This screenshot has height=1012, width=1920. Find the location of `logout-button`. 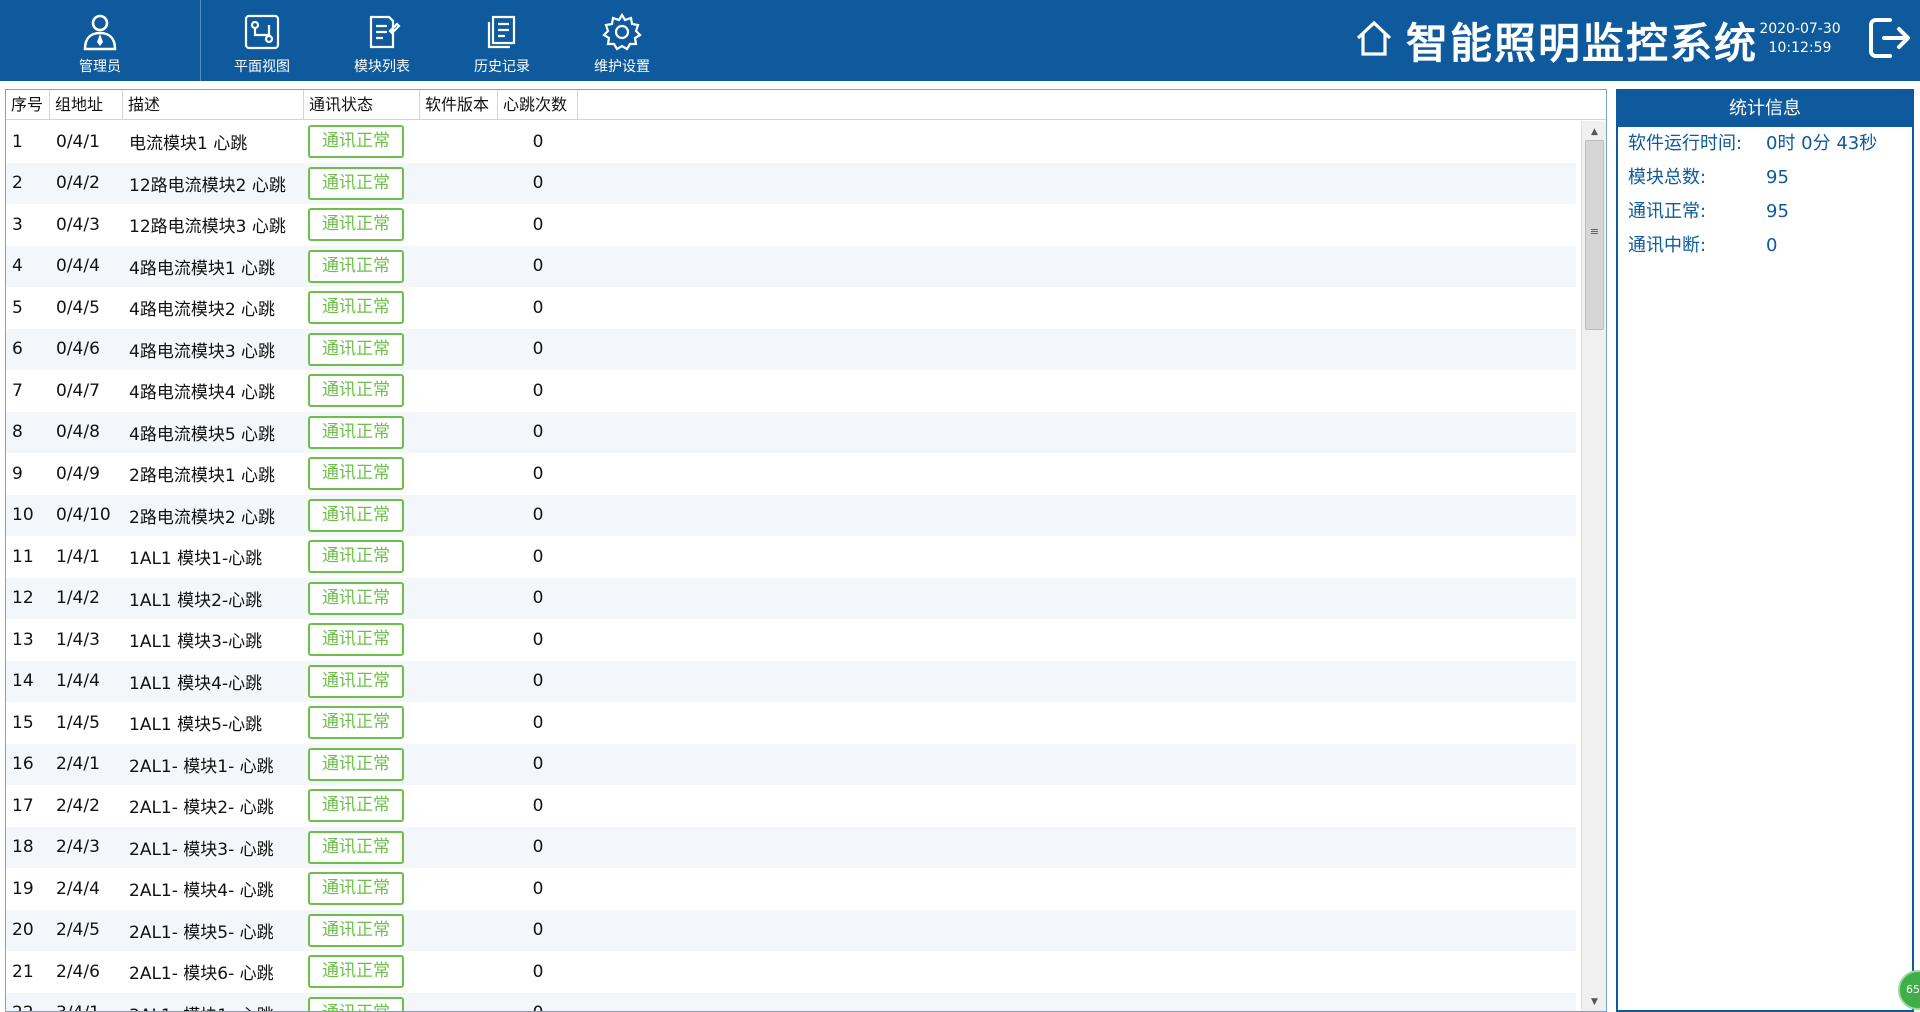

logout-button is located at coordinates (1890, 40).